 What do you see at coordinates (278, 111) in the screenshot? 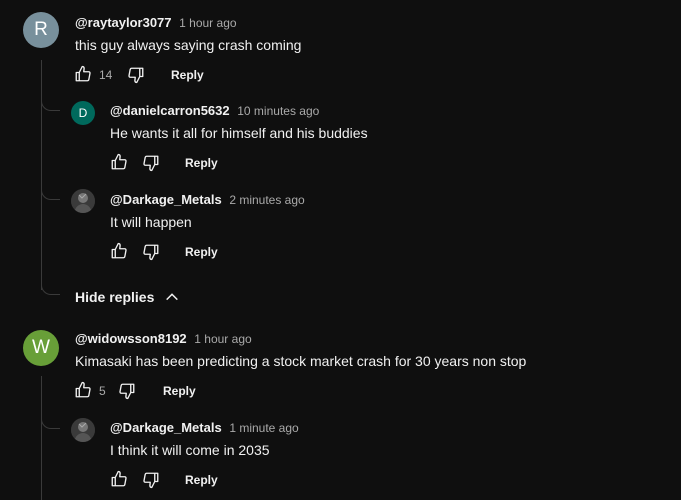
I see `reply-time: 10 minutes ago` at bounding box center [278, 111].